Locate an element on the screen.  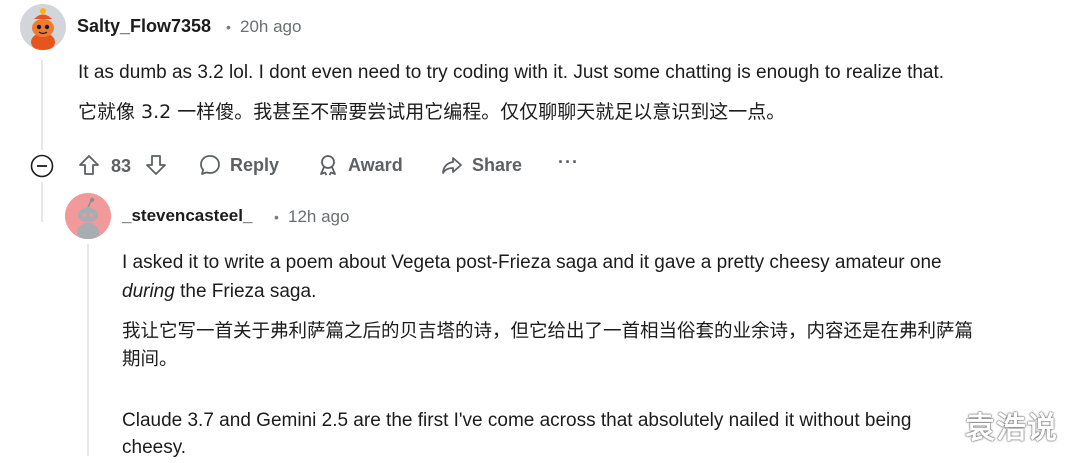
upvote-button is located at coordinates (89, 165).